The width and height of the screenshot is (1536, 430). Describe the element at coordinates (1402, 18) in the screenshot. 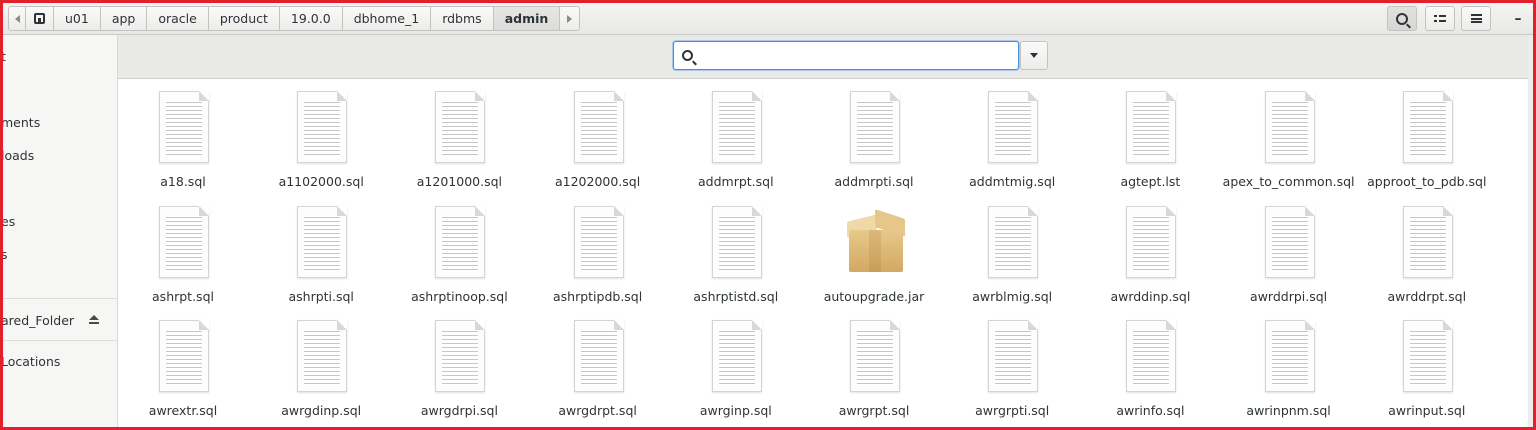

I see `search-toggle-button` at that location.